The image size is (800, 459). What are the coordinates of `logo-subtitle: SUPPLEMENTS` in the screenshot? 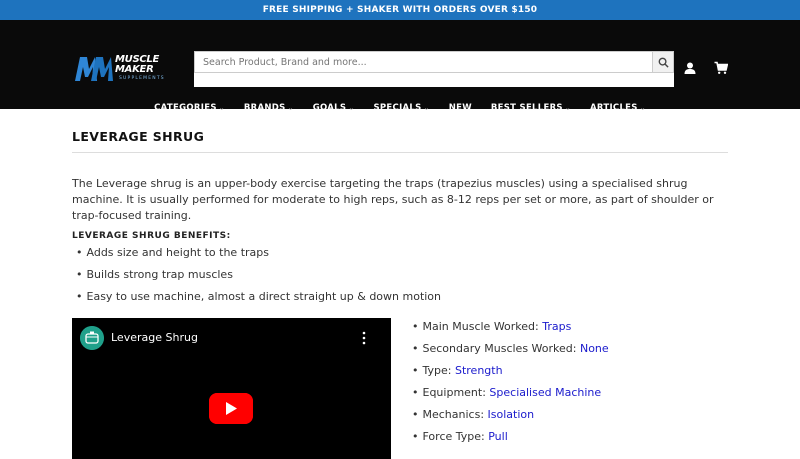 It's located at (142, 78).